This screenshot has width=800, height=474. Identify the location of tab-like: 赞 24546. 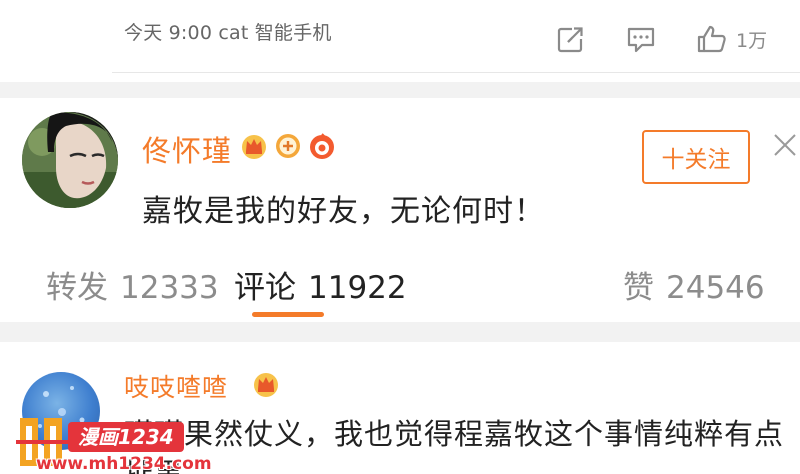
(694, 284).